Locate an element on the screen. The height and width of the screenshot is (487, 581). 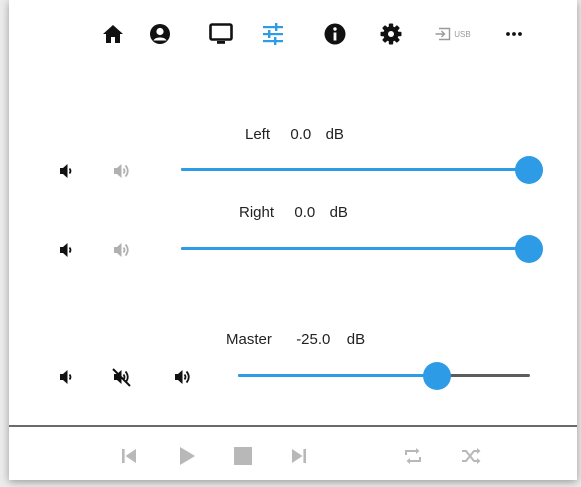
play-icon is located at coordinates (187, 456).